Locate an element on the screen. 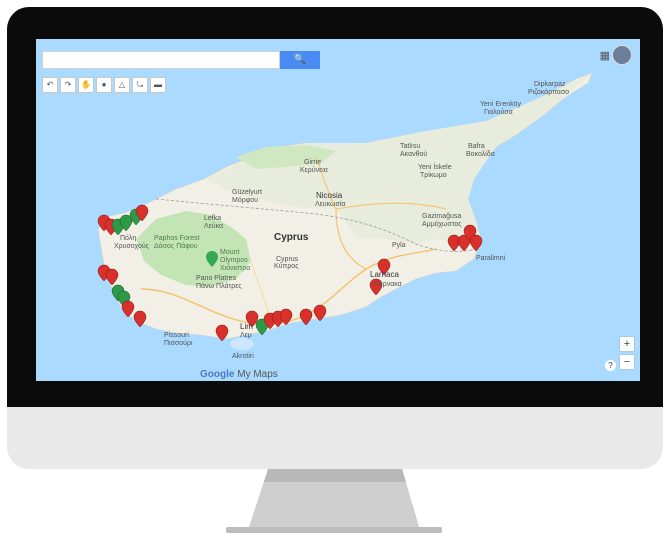 This screenshot has height=538, width=665. route-icon: ⤿ is located at coordinates (140, 85).